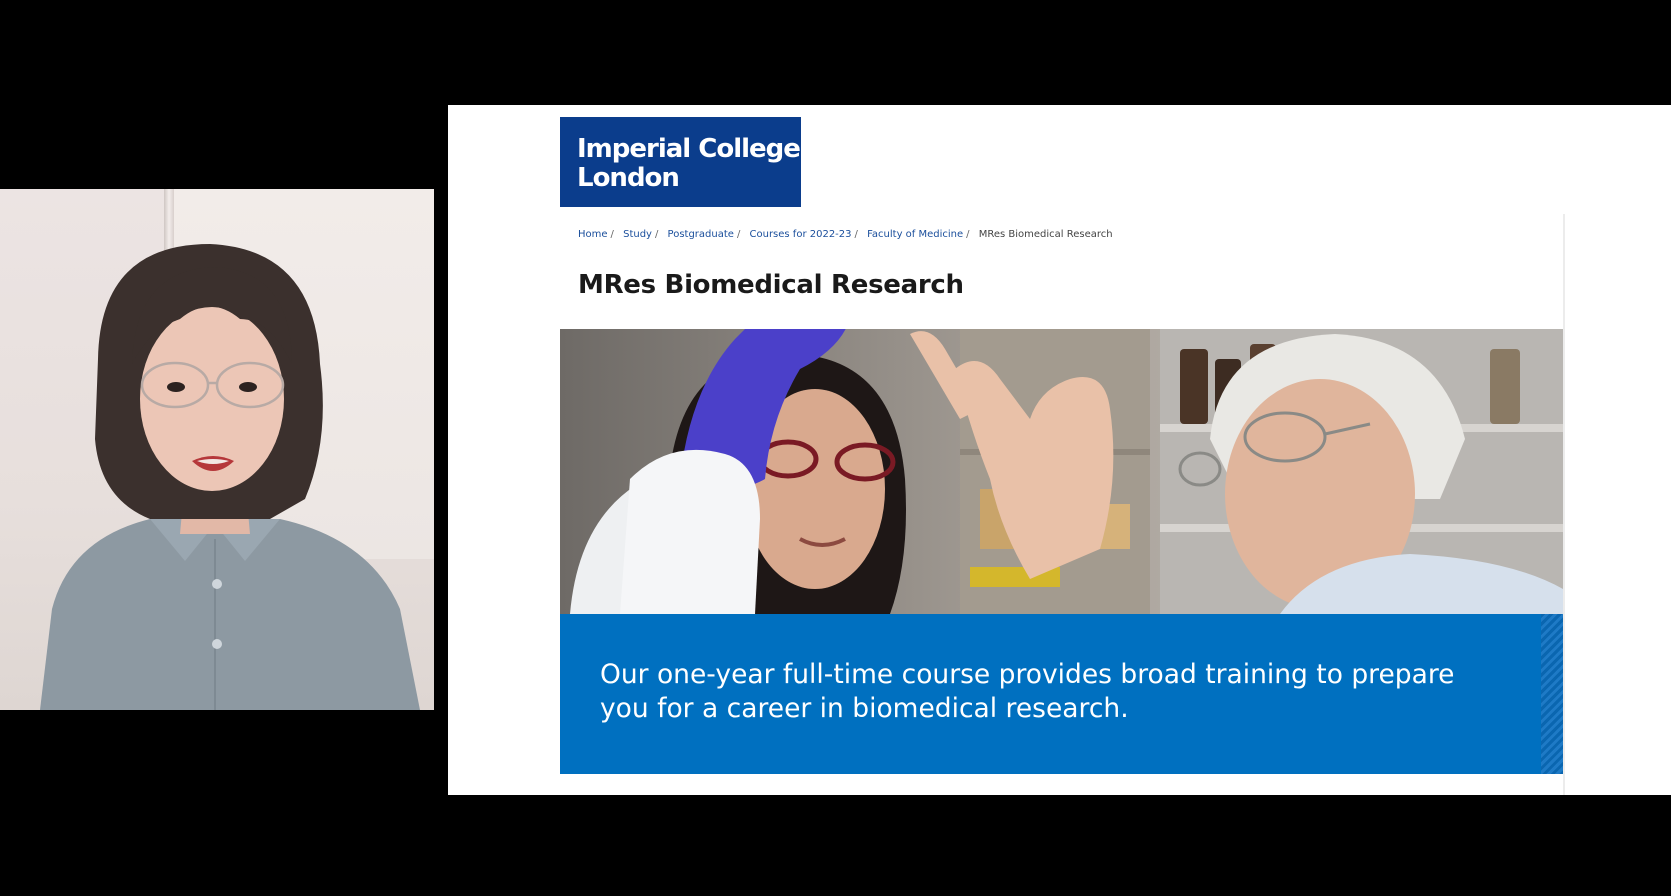  I want to click on imperial-college-logo: Imperial College London, so click(680, 162).